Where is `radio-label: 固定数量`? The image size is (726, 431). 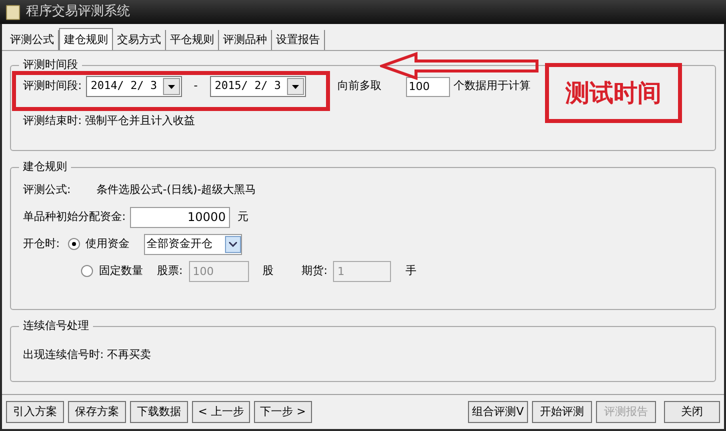 radio-label: 固定数量 is located at coordinates (121, 271).